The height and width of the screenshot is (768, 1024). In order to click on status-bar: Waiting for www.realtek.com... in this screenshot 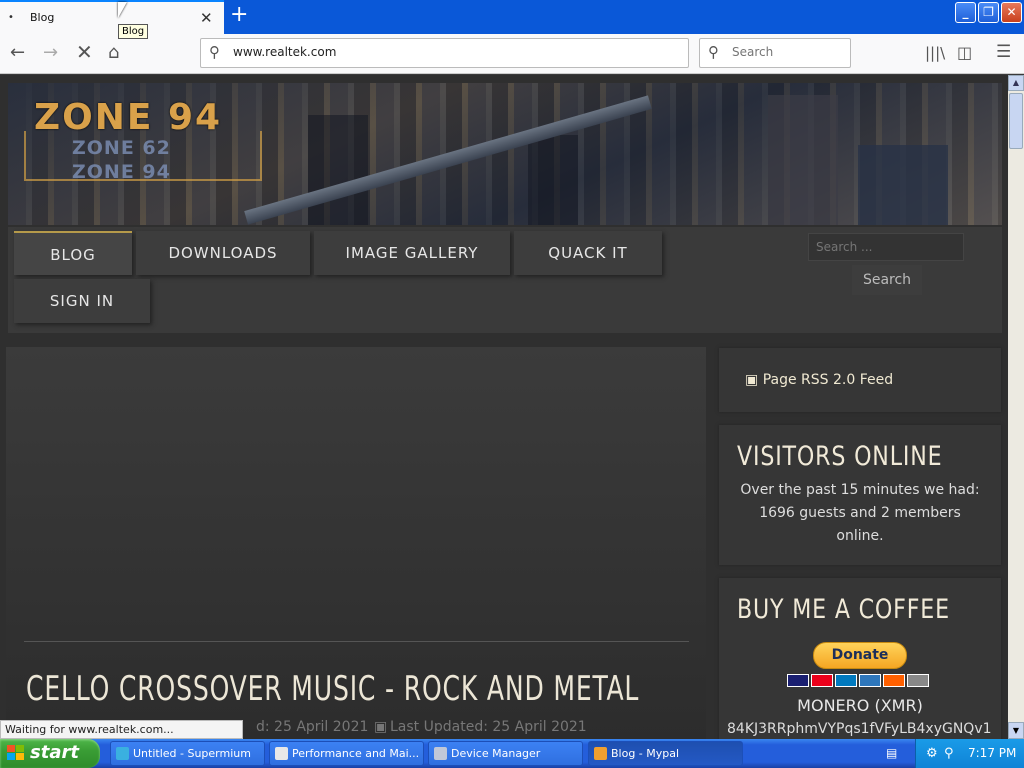, I will do `click(121, 729)`.